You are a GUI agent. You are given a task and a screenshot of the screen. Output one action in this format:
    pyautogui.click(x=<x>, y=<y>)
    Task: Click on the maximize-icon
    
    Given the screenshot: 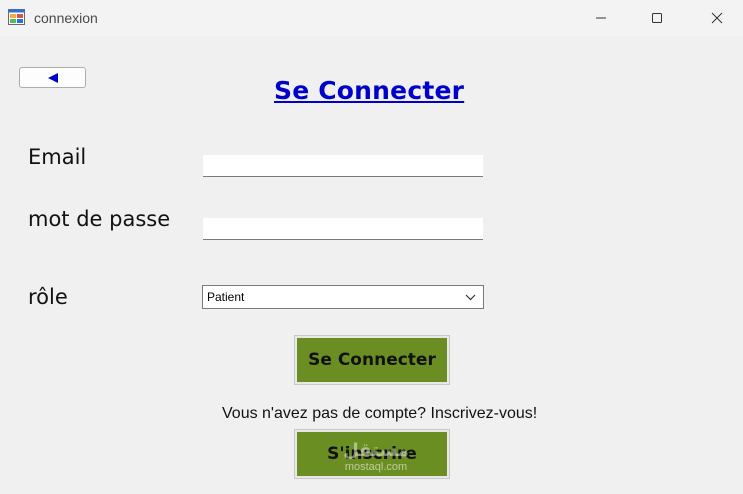 What is the action you would take?
    pyautogui.click(x=657, y=18)
    